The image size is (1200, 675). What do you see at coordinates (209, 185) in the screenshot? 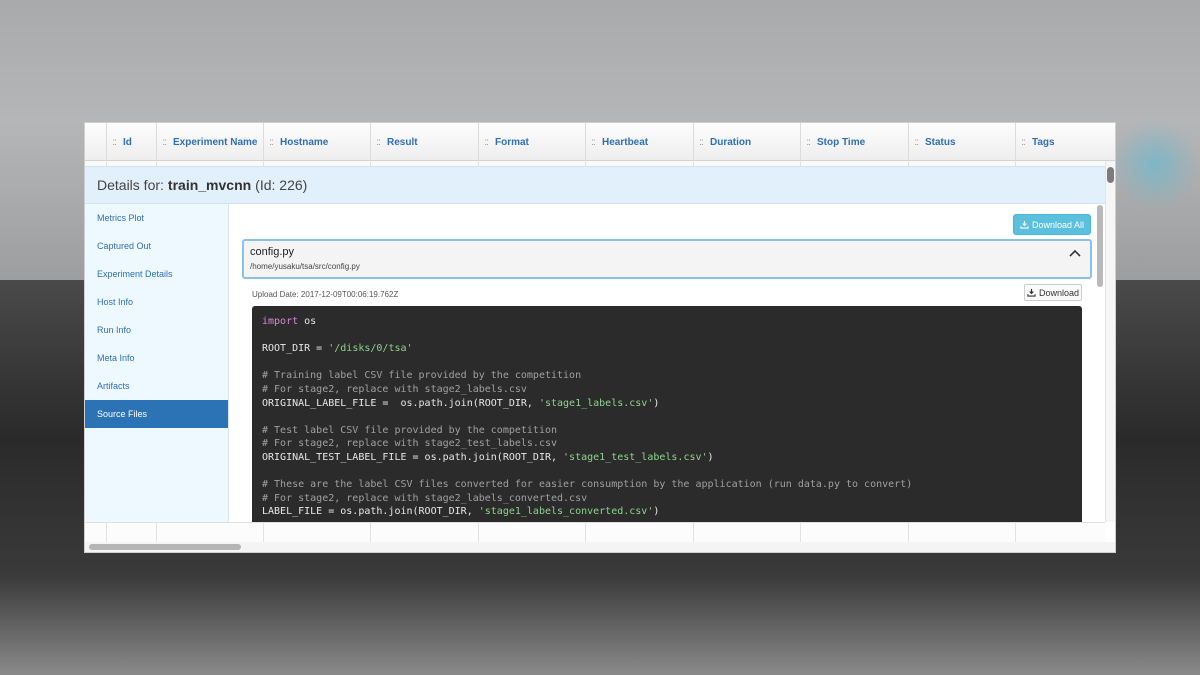
I see `experiment-name: train_mvcnn` at bounding box center [209, 185].